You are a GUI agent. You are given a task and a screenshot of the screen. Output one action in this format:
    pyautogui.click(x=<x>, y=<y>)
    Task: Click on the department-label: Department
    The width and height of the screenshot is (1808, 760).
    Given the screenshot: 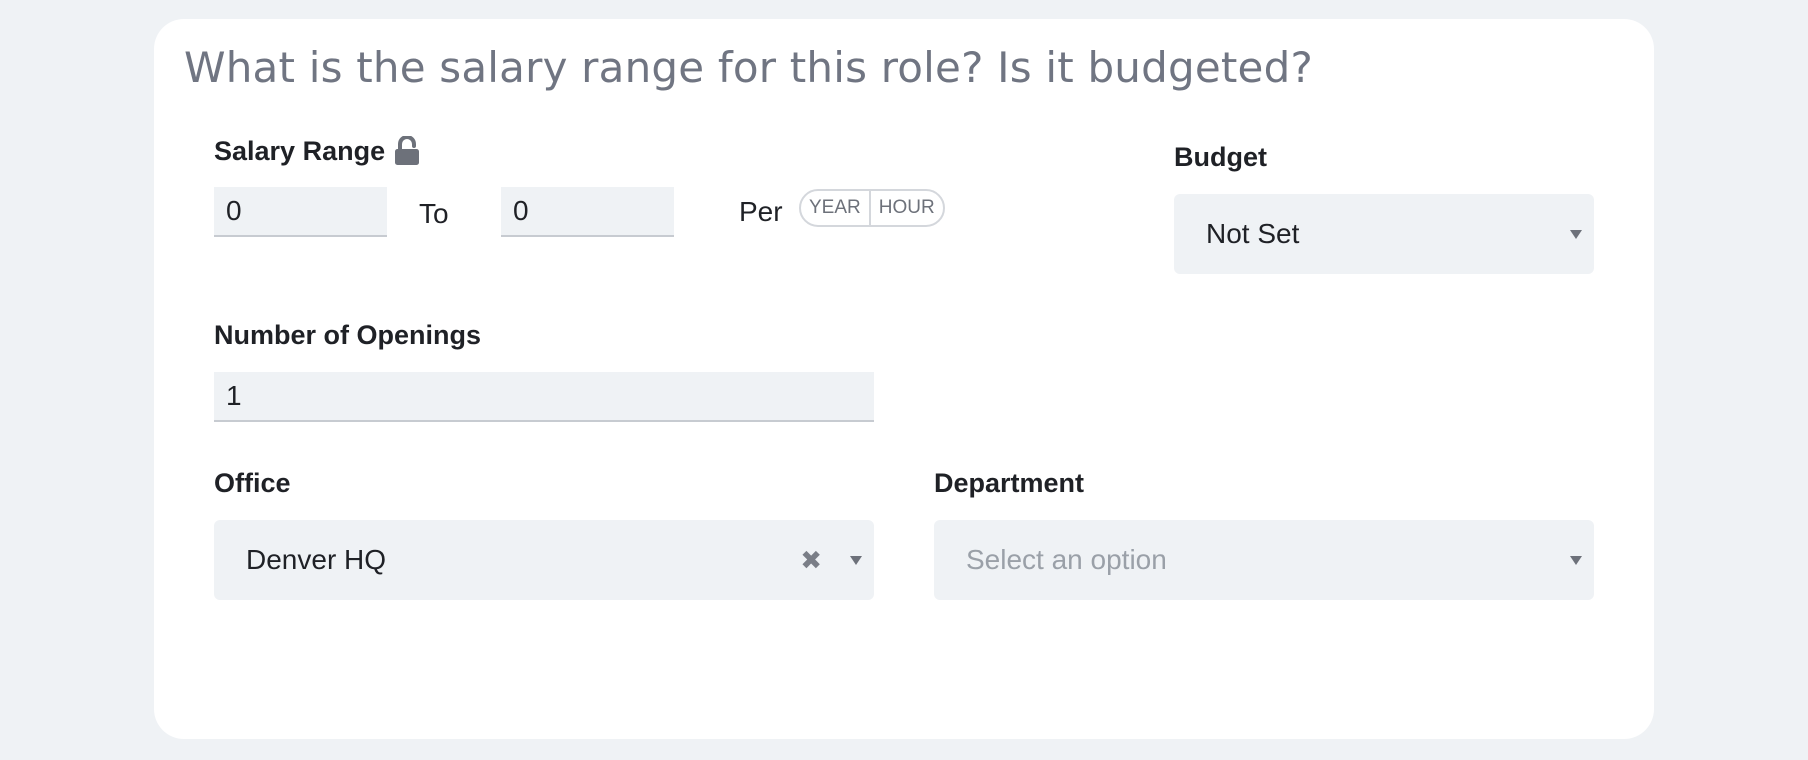 What is the action you would take?
    pyautogui.click(x=1009, y=483)
    